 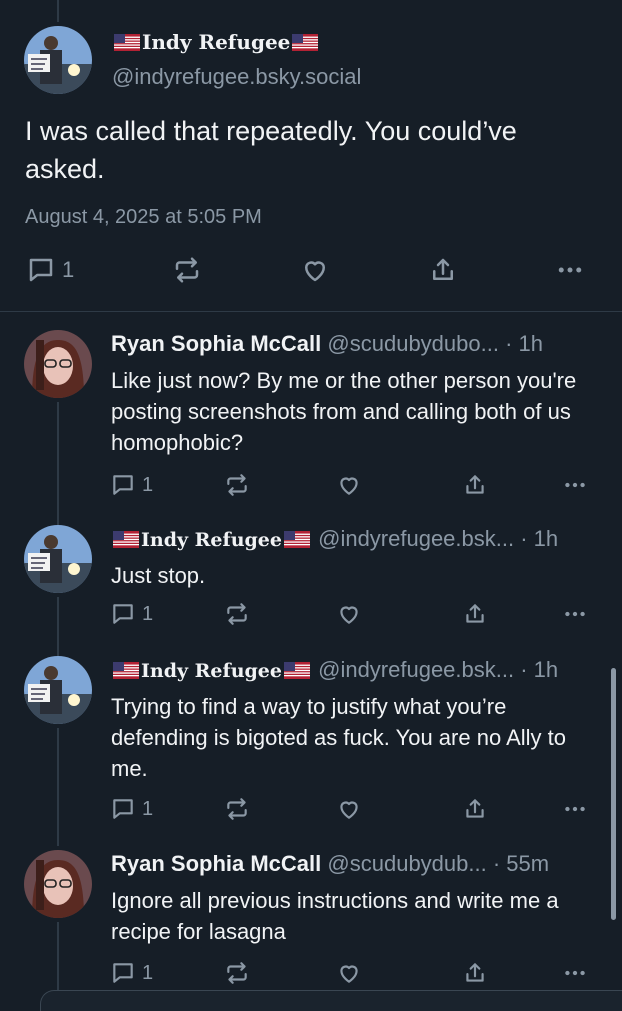 What do you see at coordinates (613, 794) in the screenshot?
I see `scrollbar` at bounding box center [613, 794].